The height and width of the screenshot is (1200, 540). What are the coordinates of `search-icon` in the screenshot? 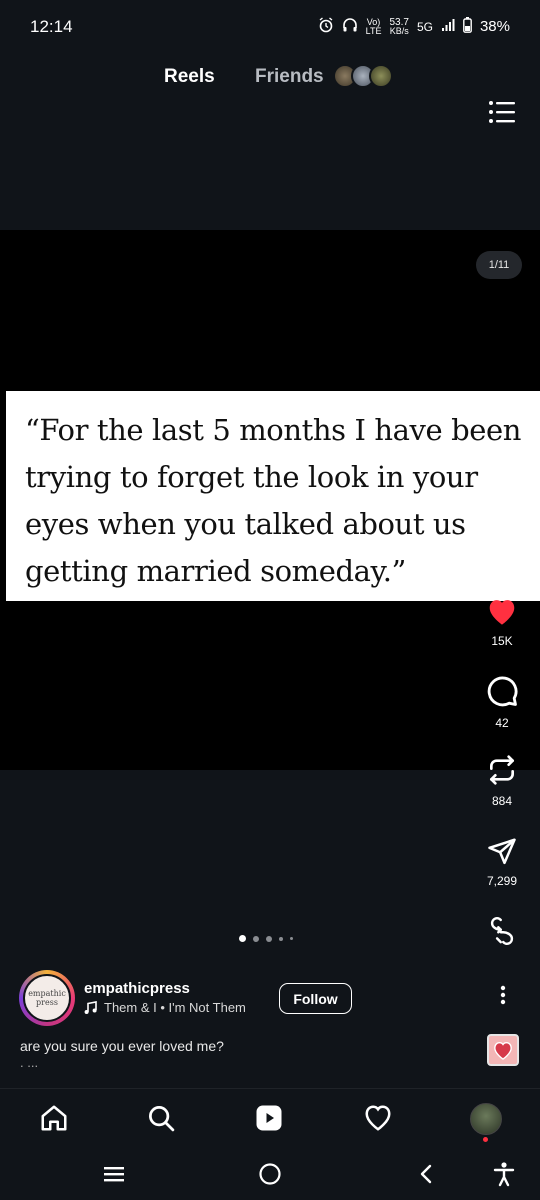 It's located at (162, 1119).